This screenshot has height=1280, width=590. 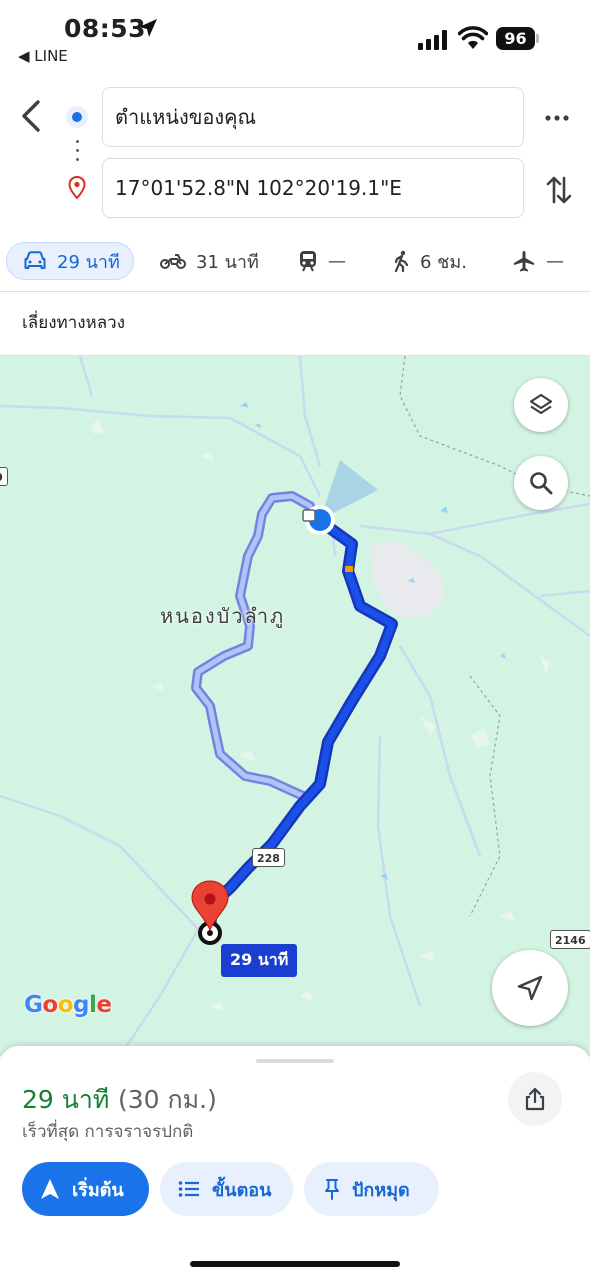 What do you see at coordinates (43, 56) in the screenshot?
I see `back-to-app-link: ◀ LINE` at bounding box center [43, 56].